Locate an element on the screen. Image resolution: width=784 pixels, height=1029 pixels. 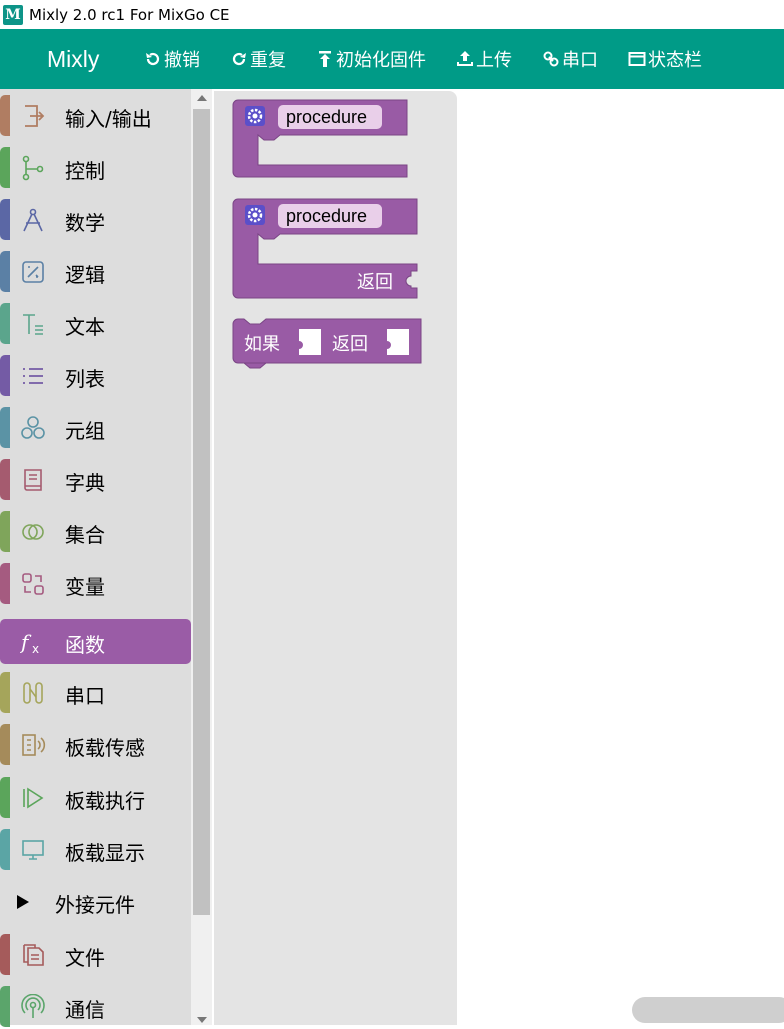
category-serial: 串口 is located at coordinates (95, 692).